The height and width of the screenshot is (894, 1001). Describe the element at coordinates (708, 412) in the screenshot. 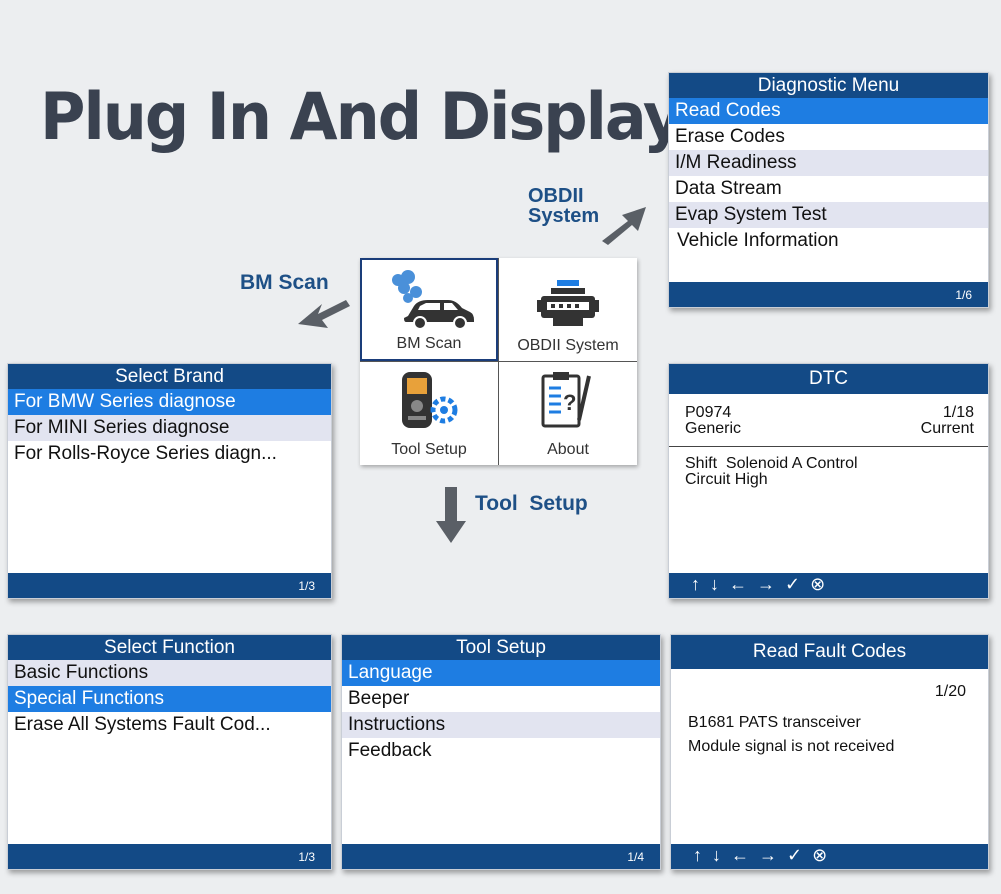

I see `dtc-code: P0974` at that location.